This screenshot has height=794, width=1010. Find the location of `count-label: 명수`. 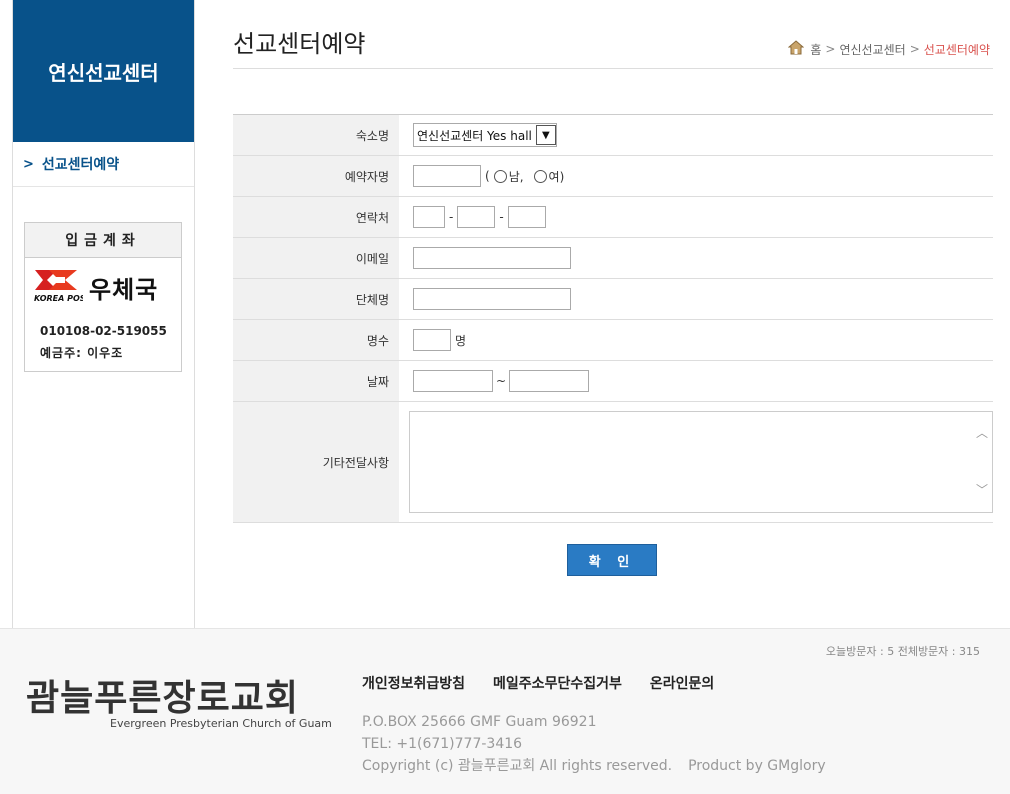

count-label: 명수 is located at coordinates (316, 340).